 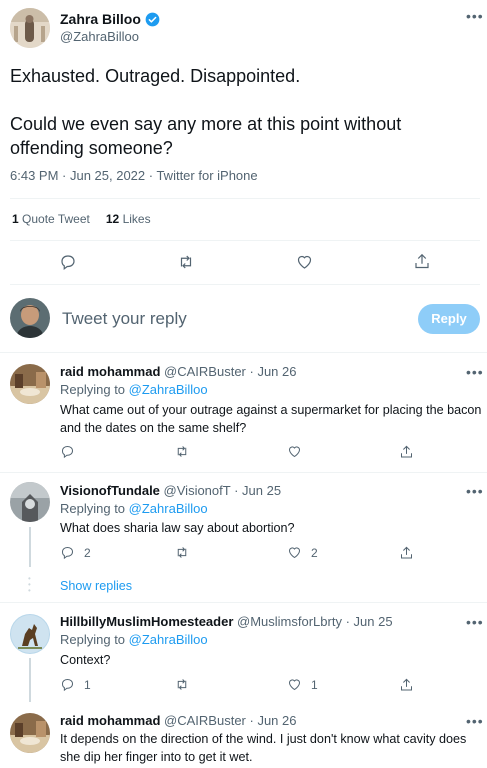 What do you see at coordinates (87, 552) in the screenshot?
I see `reply-count: 2` at bounding box center [87, 552].